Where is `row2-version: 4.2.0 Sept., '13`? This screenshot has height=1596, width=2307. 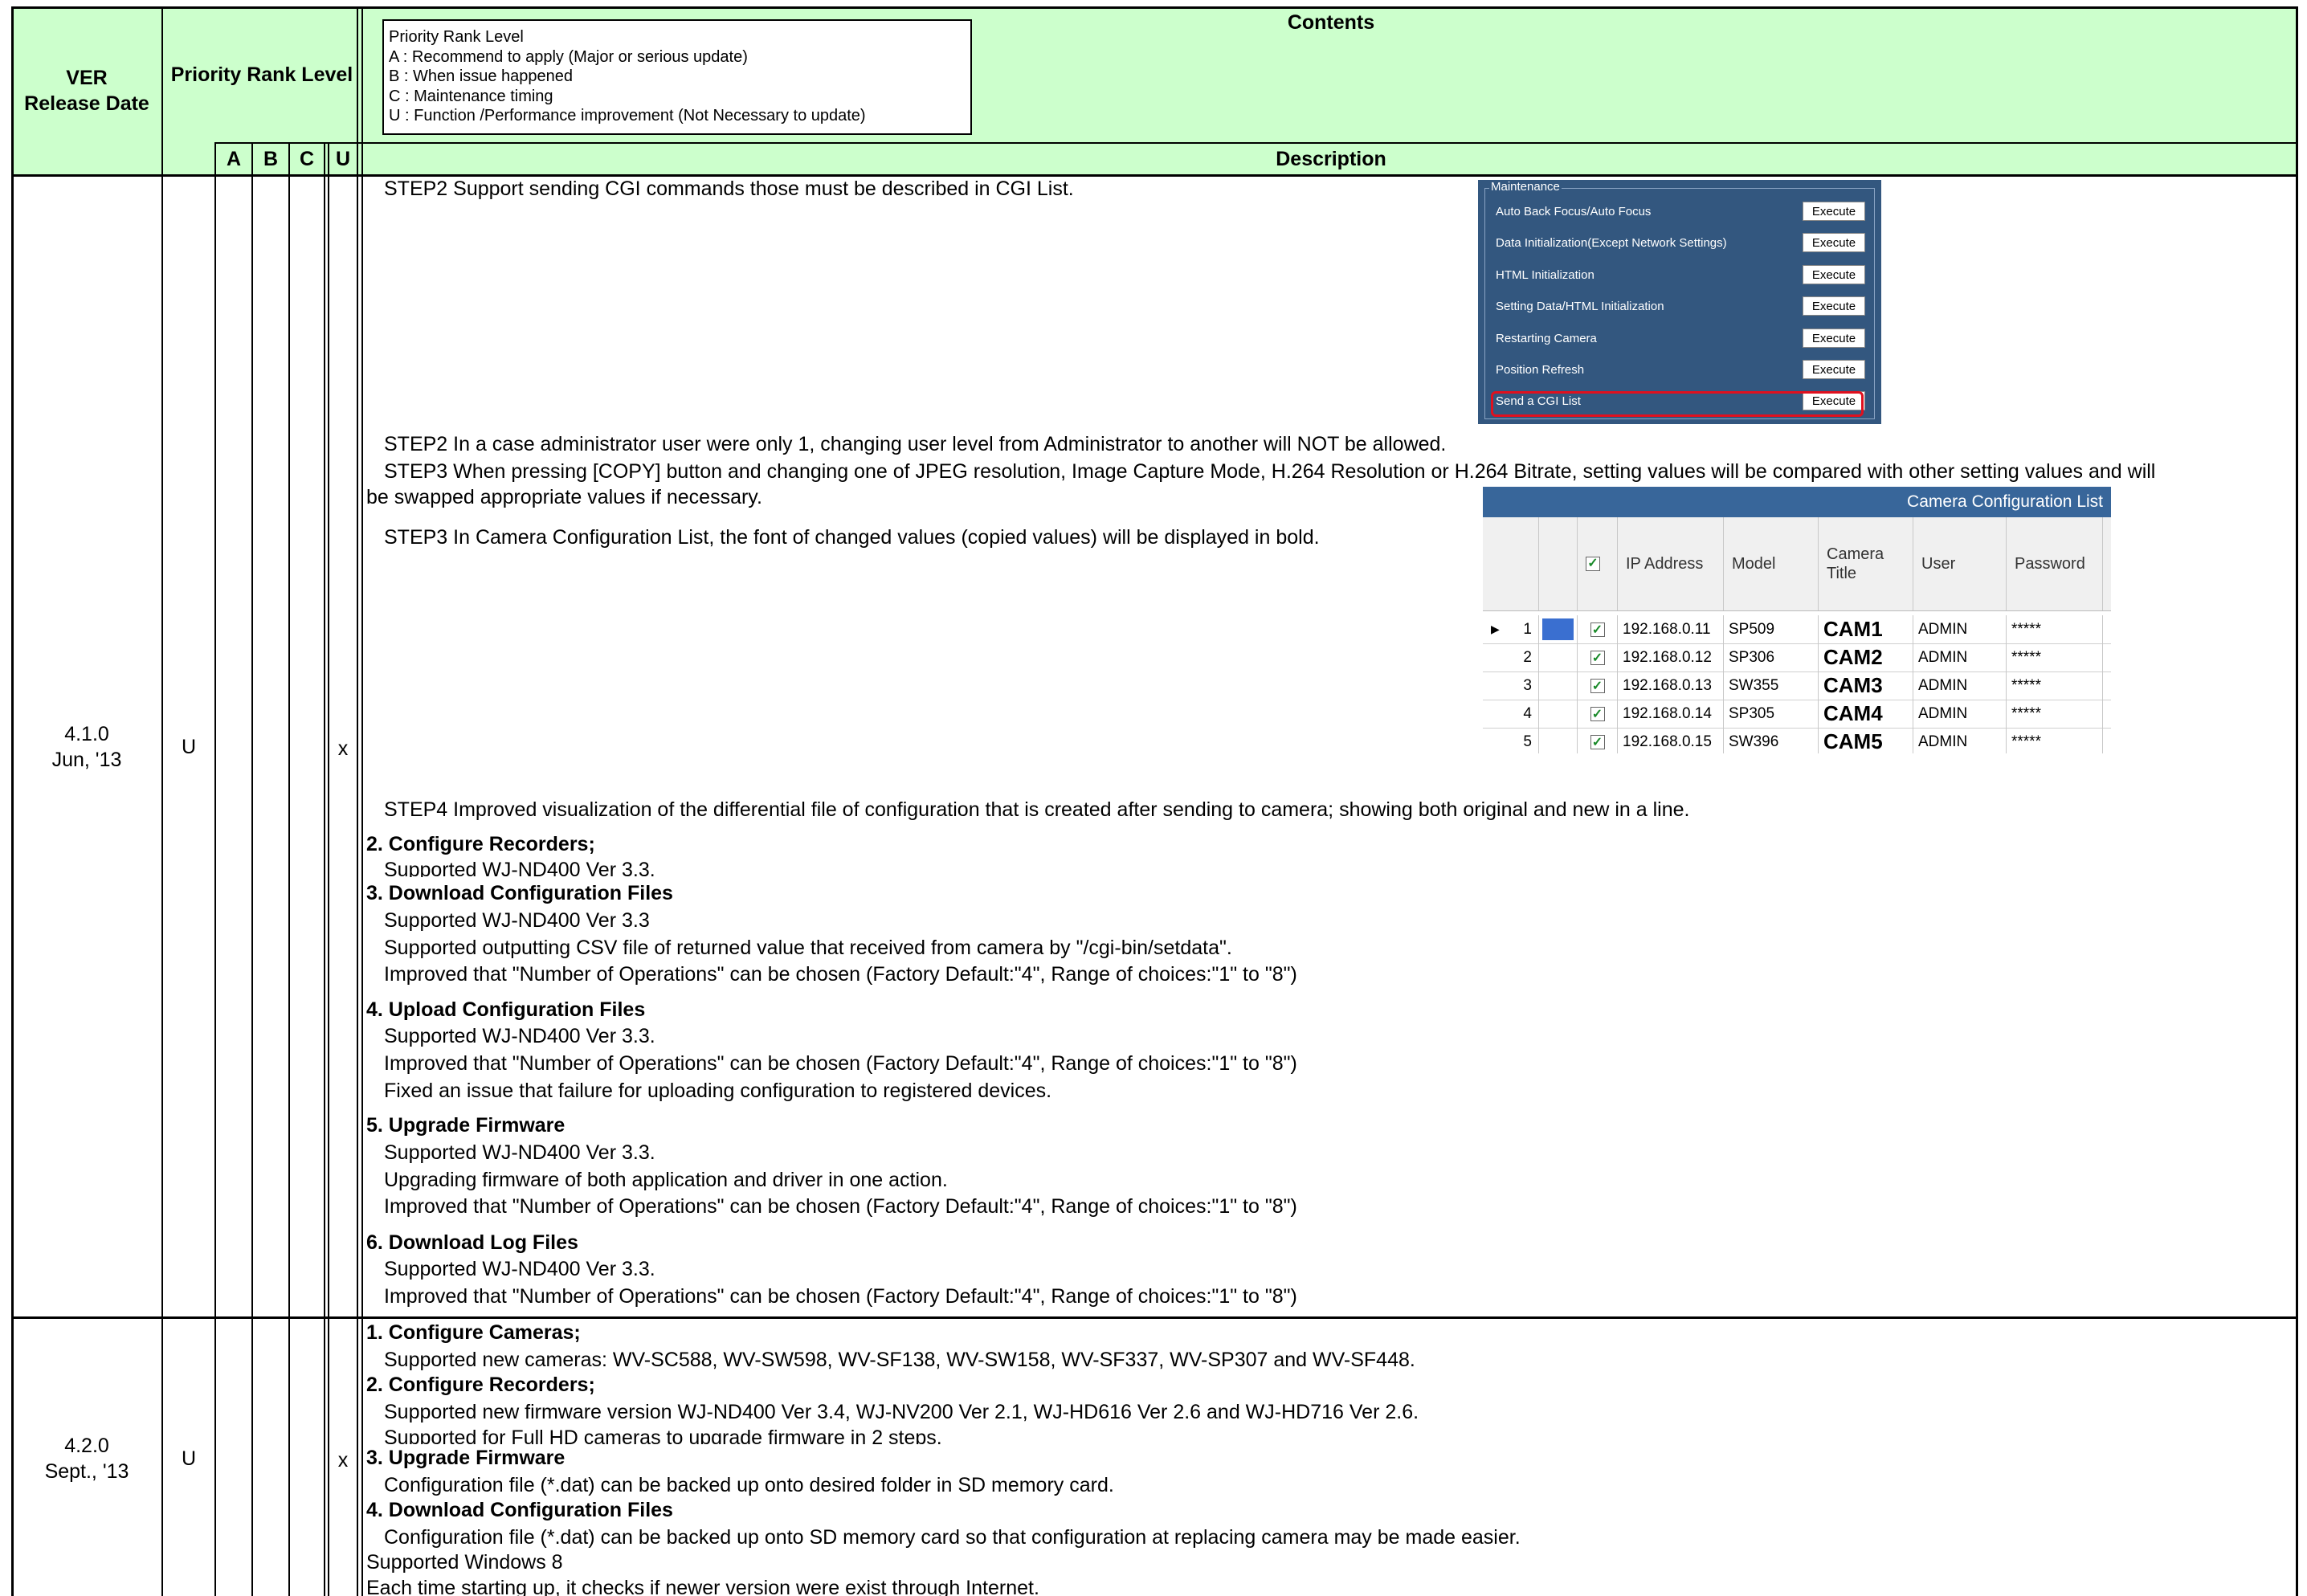
row2-version: 4.2.0 Sept., '13 is located at coordinates (87, 1458).